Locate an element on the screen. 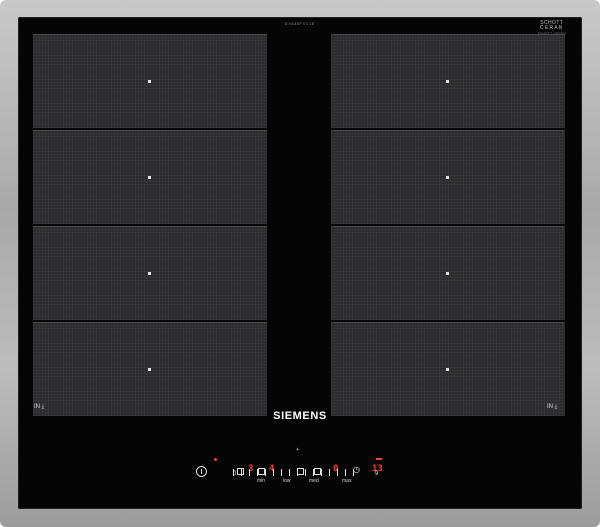 Image resolution: width=600 pixels, height=527 pixels. flex-zone-icon: ⫠ is located at coordinates (298, 449).